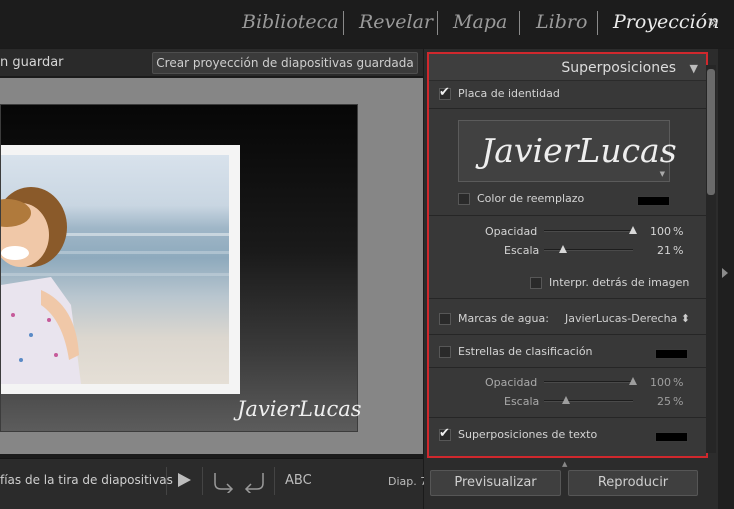 The width and height of the screenshot is (734, 509). Describe the element at coordinates (564, 464) in the screenshot. I see `panel-resize-icon: ▲` at that location.